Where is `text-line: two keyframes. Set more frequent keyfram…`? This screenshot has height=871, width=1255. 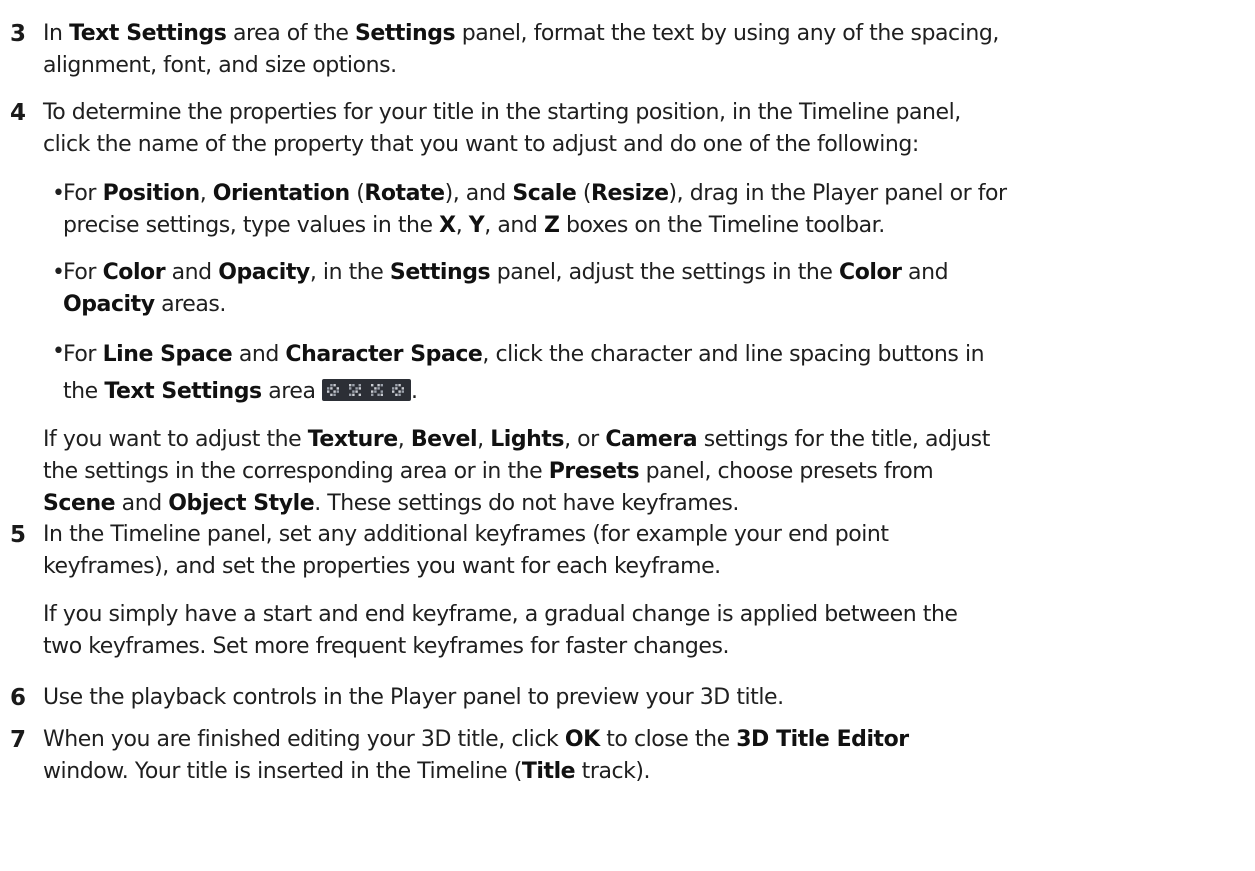
text-line: two keyframes. Set more frequent keyfram… is located at coordinates (647, 647).